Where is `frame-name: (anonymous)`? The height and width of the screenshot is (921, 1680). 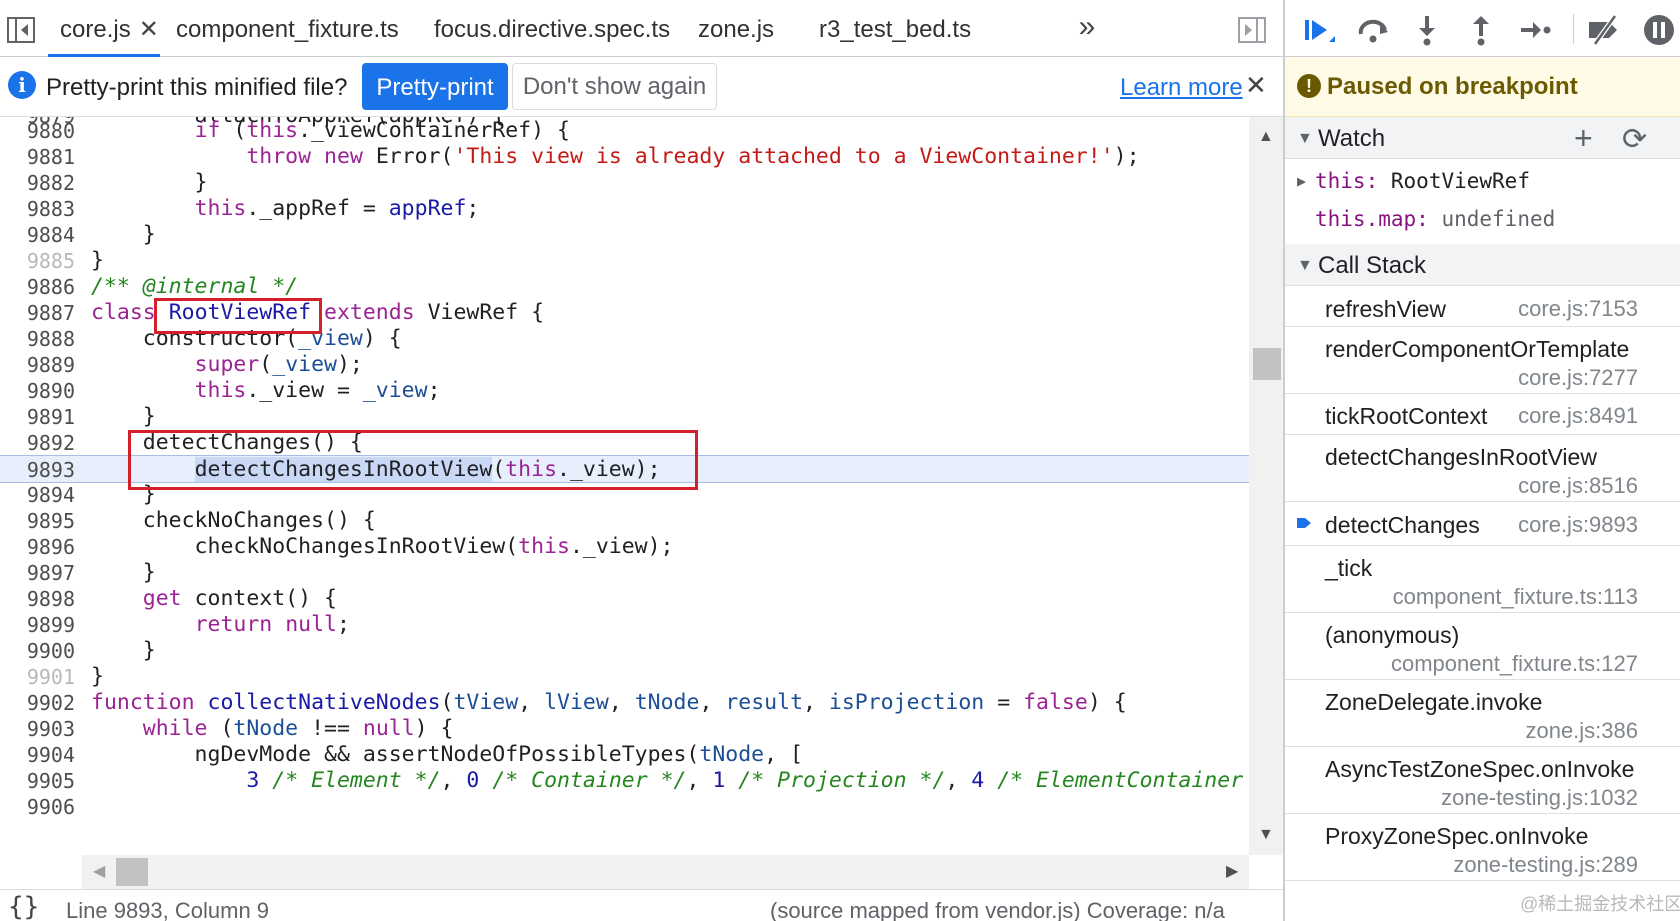 frame-name: (anonymous) is located at coordinates (1392, 635).